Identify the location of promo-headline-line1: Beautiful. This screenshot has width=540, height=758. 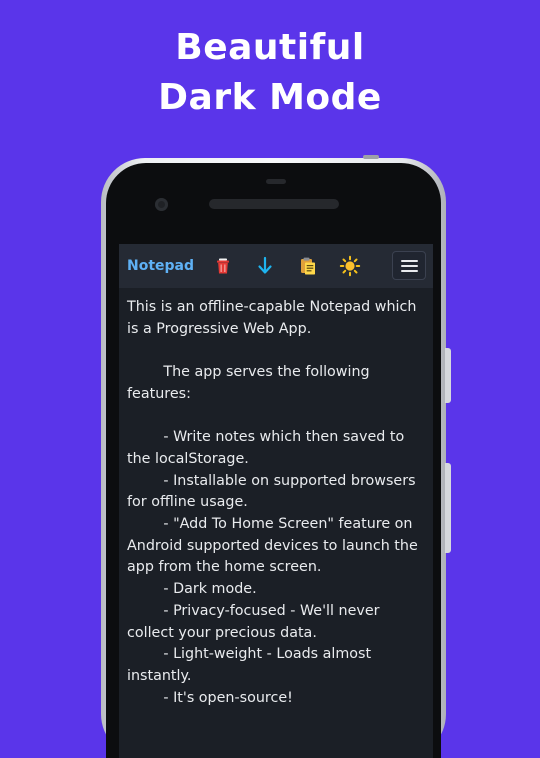
(270, 47).